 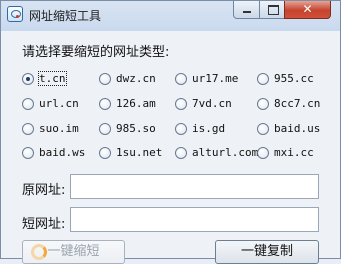 I want to click on option-label: 7vd.cn, so click(x=212, y=103).